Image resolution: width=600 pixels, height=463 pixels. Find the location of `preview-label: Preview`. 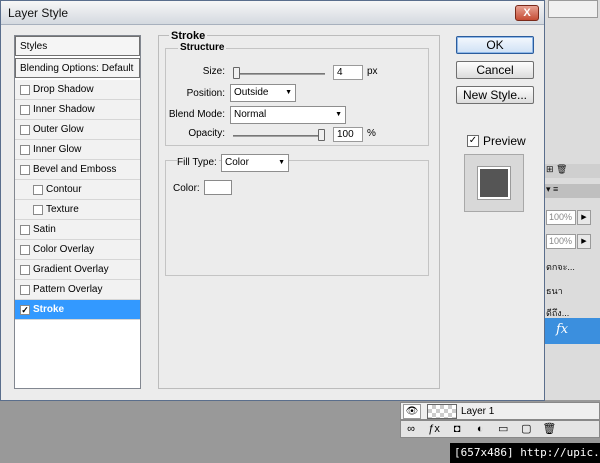

preview-label: Preview is located at coordinates (504, 141).